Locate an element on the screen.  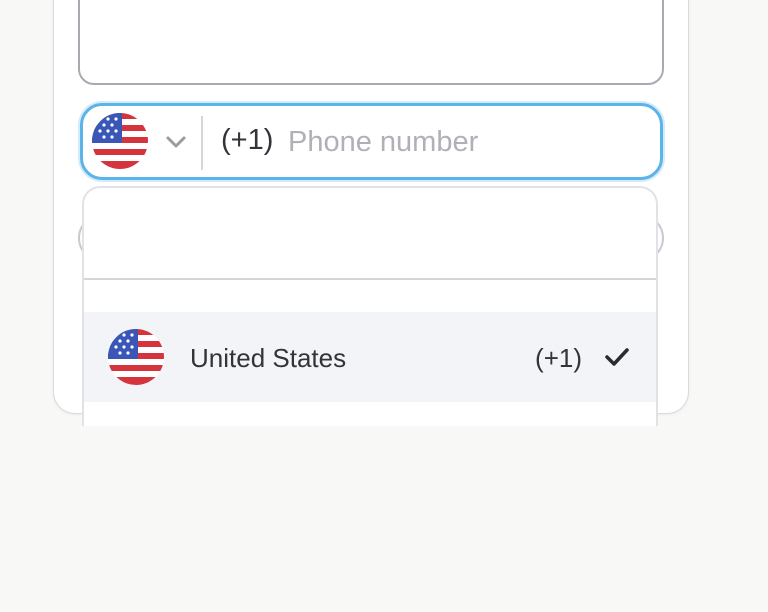
country-search-area is located at coordinates (370, 233).